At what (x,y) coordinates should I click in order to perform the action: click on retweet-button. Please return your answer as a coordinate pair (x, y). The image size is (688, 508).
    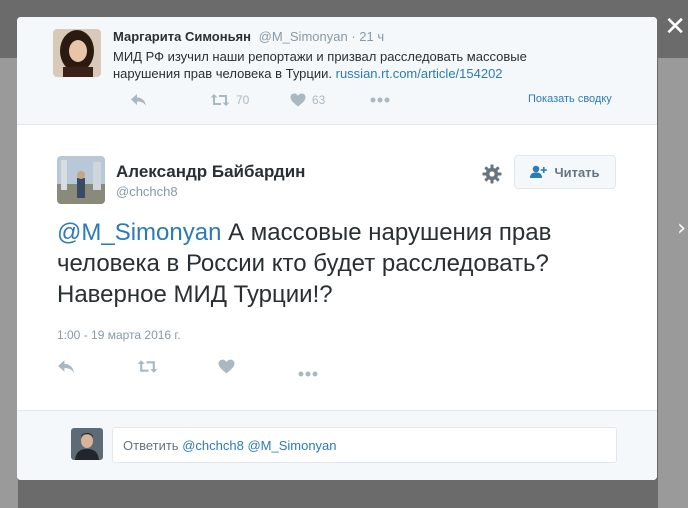
    Looking at the image, I should click on (147, 369).